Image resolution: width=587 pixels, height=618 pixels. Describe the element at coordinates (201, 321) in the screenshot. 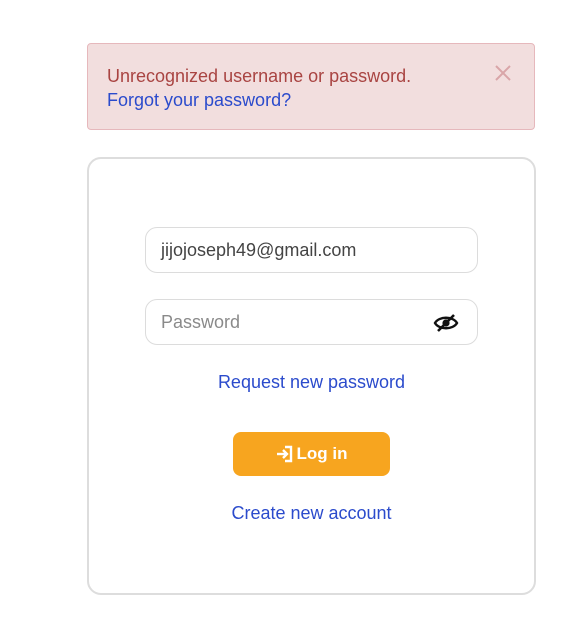

I see `password-placeholder: Password` at that location.